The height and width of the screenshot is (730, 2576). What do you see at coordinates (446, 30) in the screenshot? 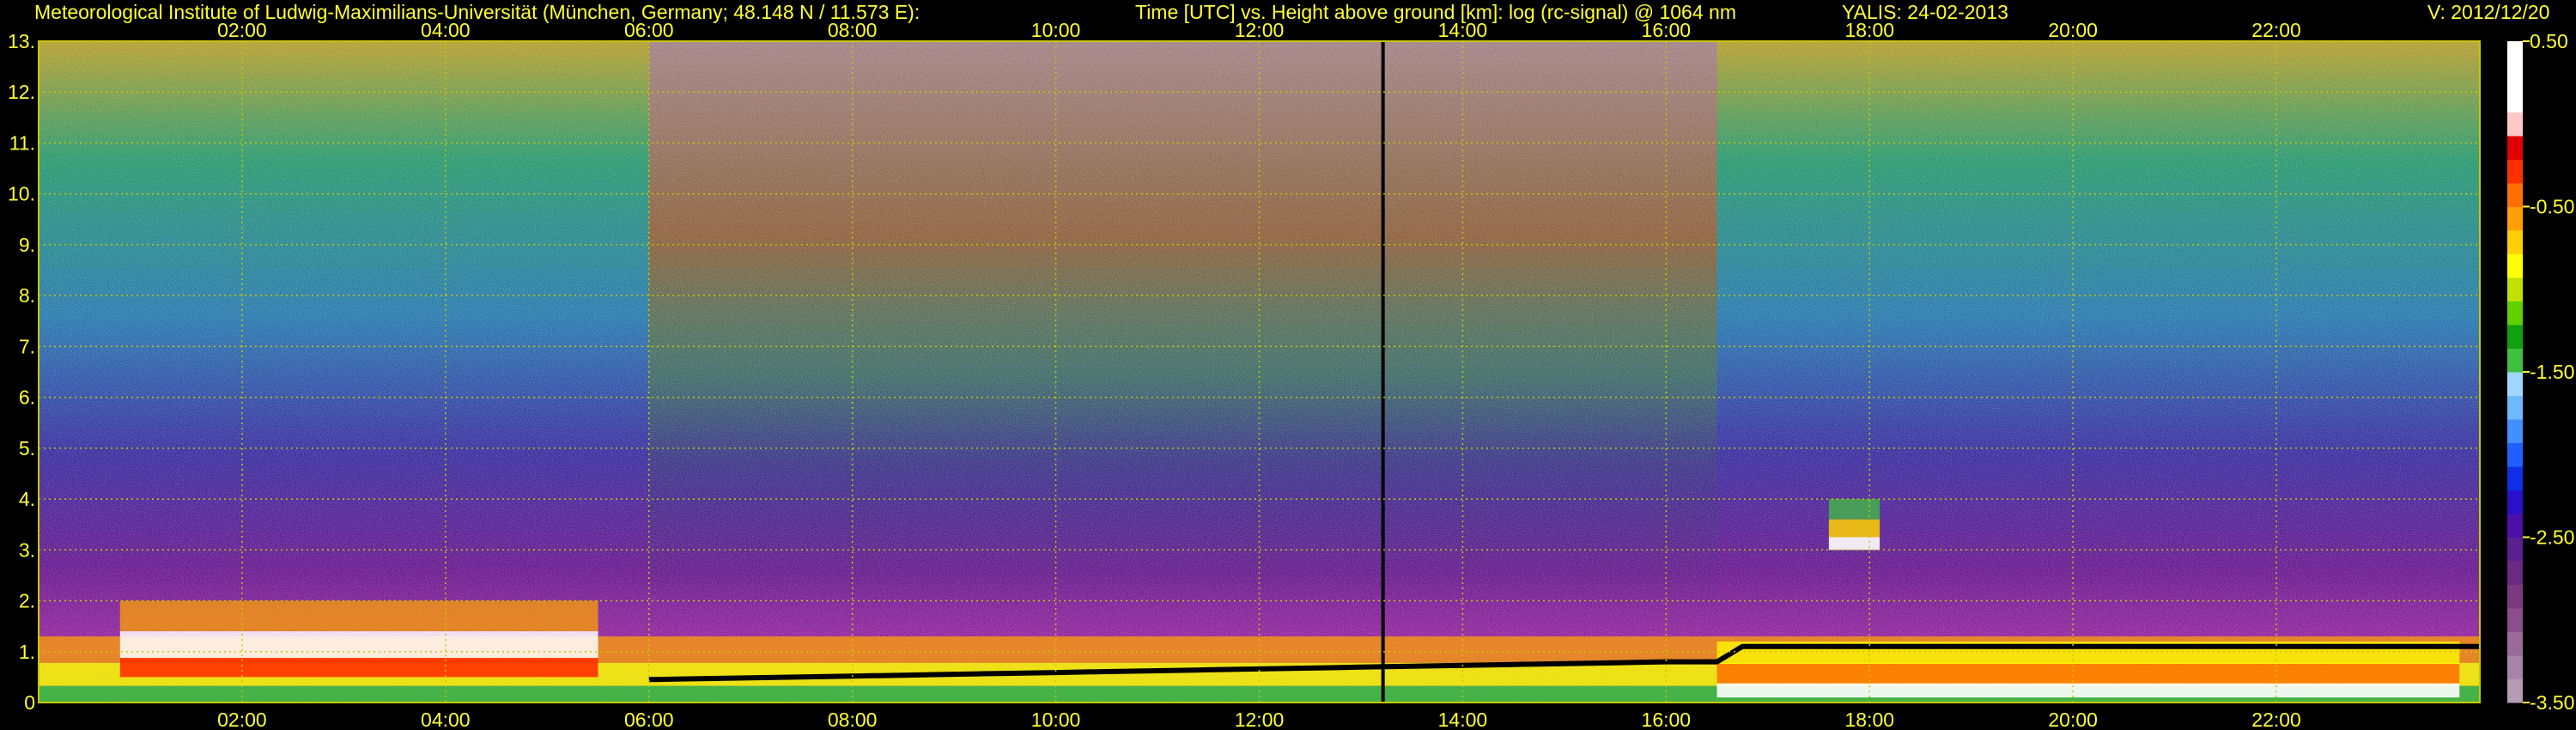
I see `x-tick-label-top: 04:00` at bounding box center [446, 30].